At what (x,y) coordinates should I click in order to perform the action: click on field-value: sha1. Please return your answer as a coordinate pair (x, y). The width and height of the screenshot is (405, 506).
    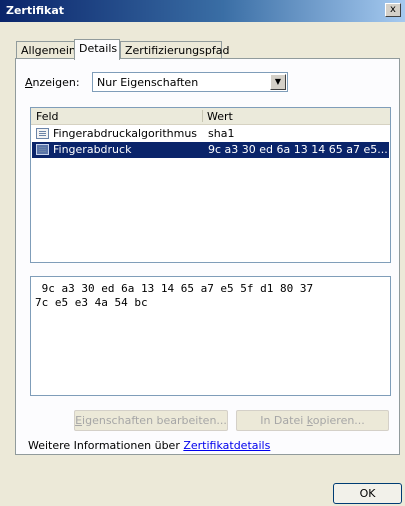
    Looking at the image, I should click on (221, 133).